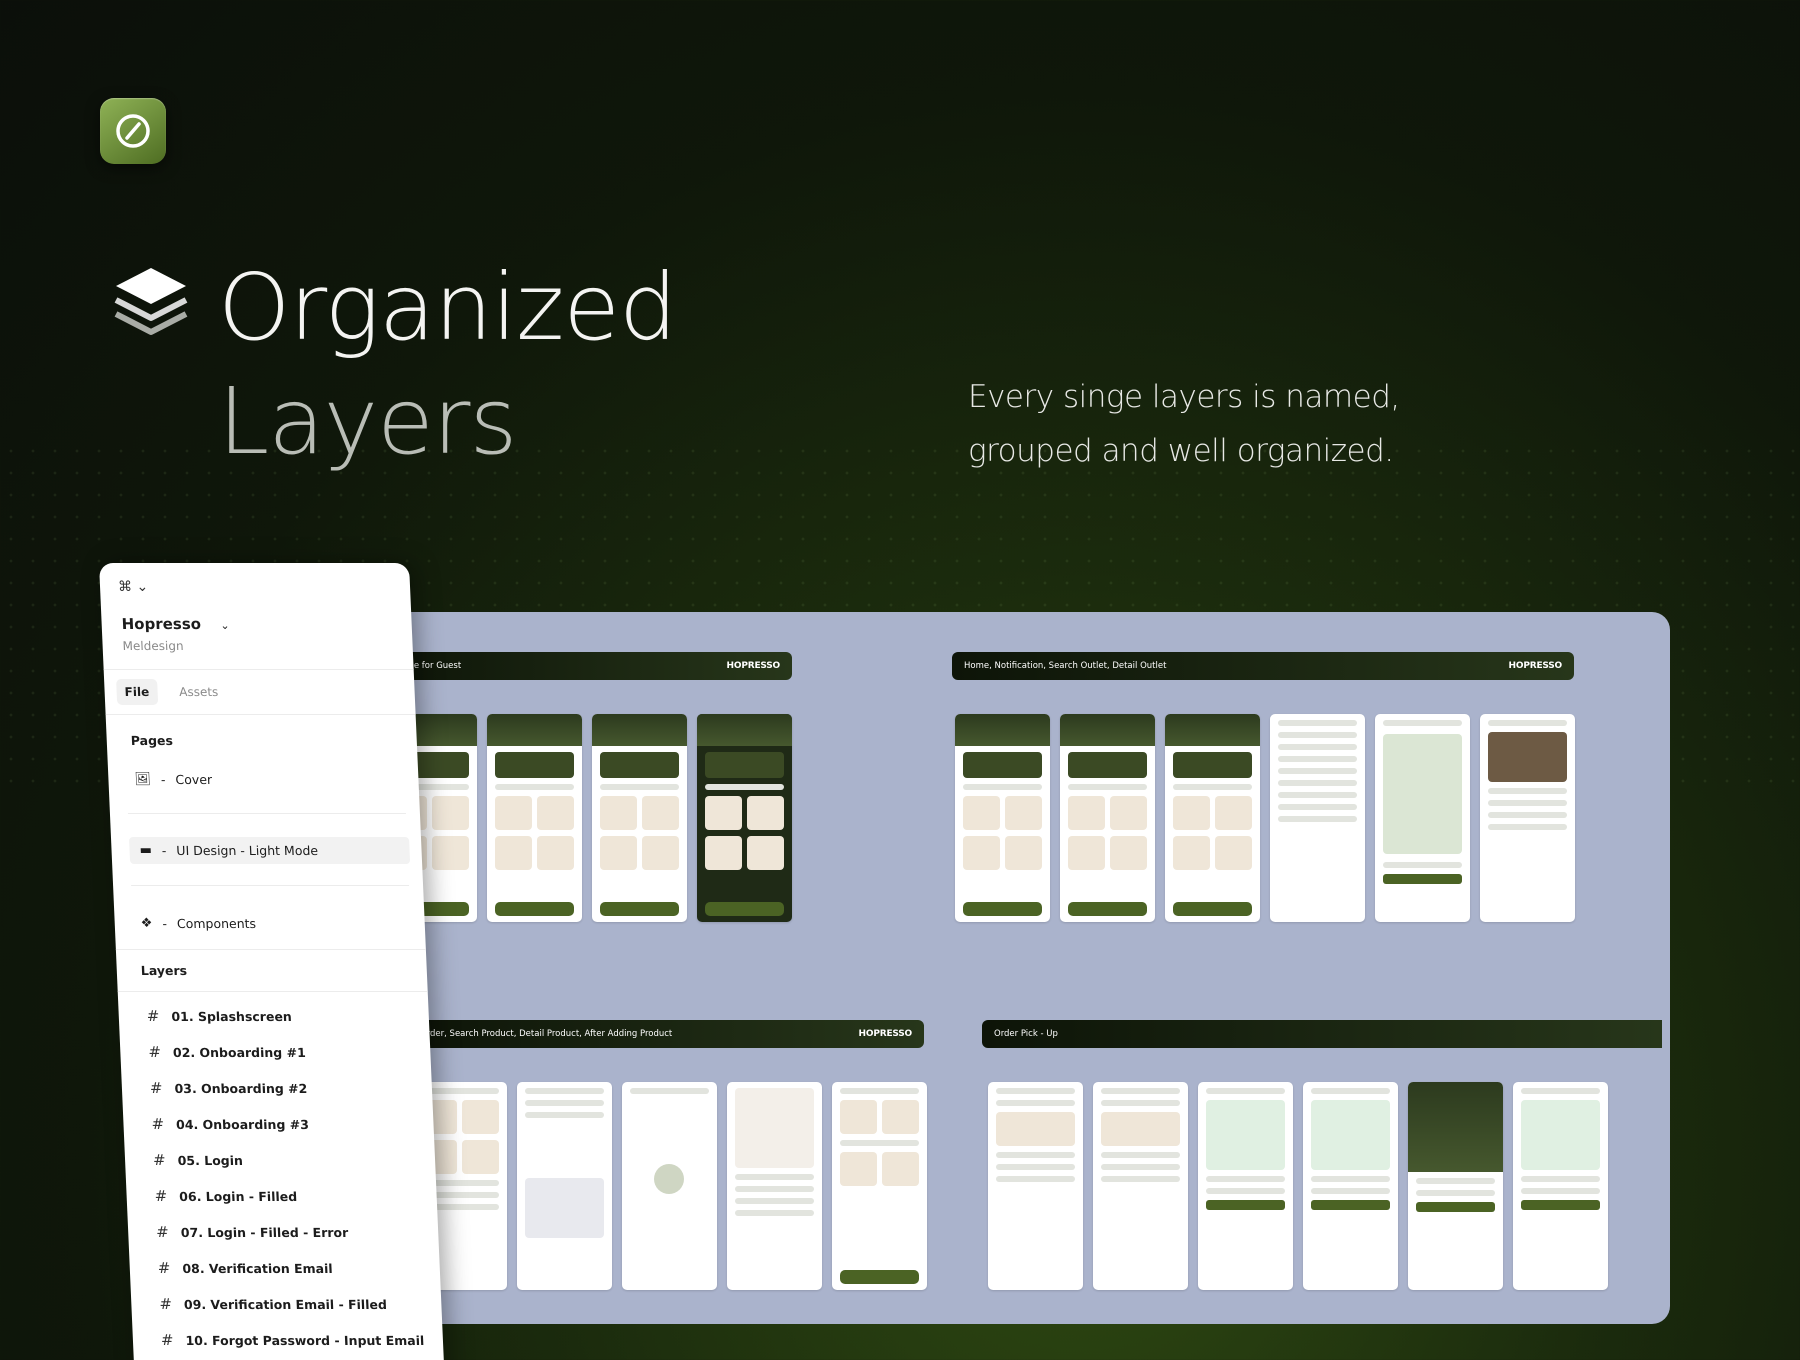 The height and width of the screenshot is (1360, 1800). Describe the element at coordinates (146, 923) in the screenshot. I see `component-icon: ❖` at that location.